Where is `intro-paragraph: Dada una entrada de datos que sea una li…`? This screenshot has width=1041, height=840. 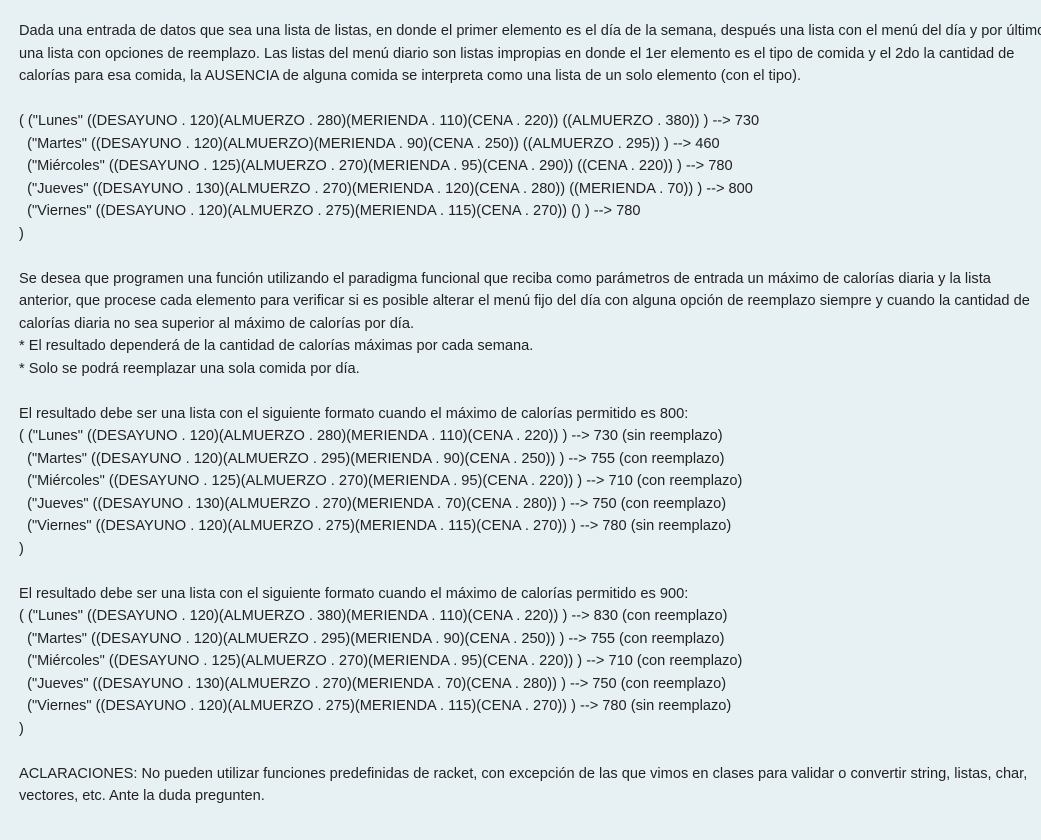
intro-paragraph: Dada una entrada de datos que sea una li… is located at coordinates (530, 54).